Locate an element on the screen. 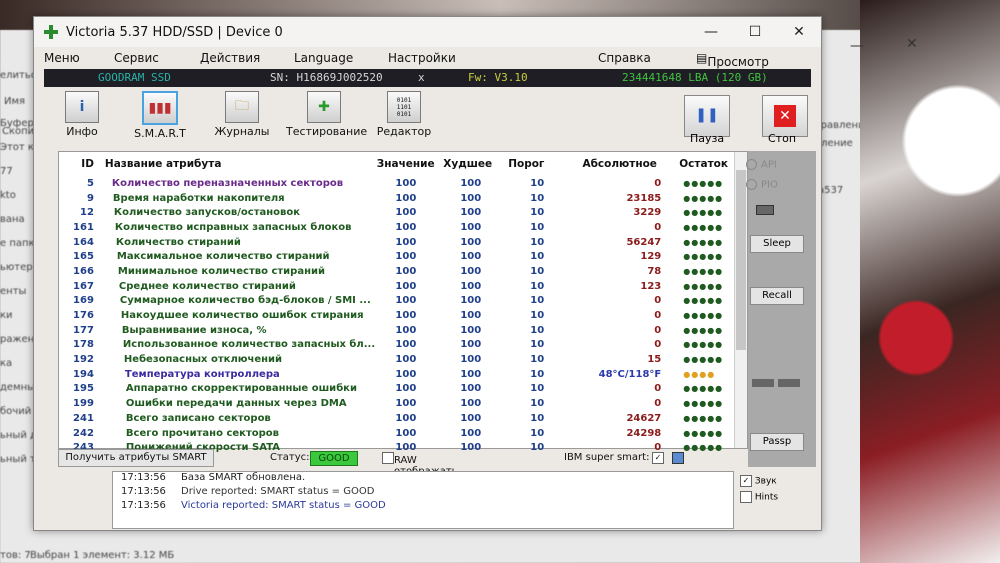 The width and height of the screenshot is (1000, 563). explorer-close-icon: ✕ is located at coordinates (912, 44).